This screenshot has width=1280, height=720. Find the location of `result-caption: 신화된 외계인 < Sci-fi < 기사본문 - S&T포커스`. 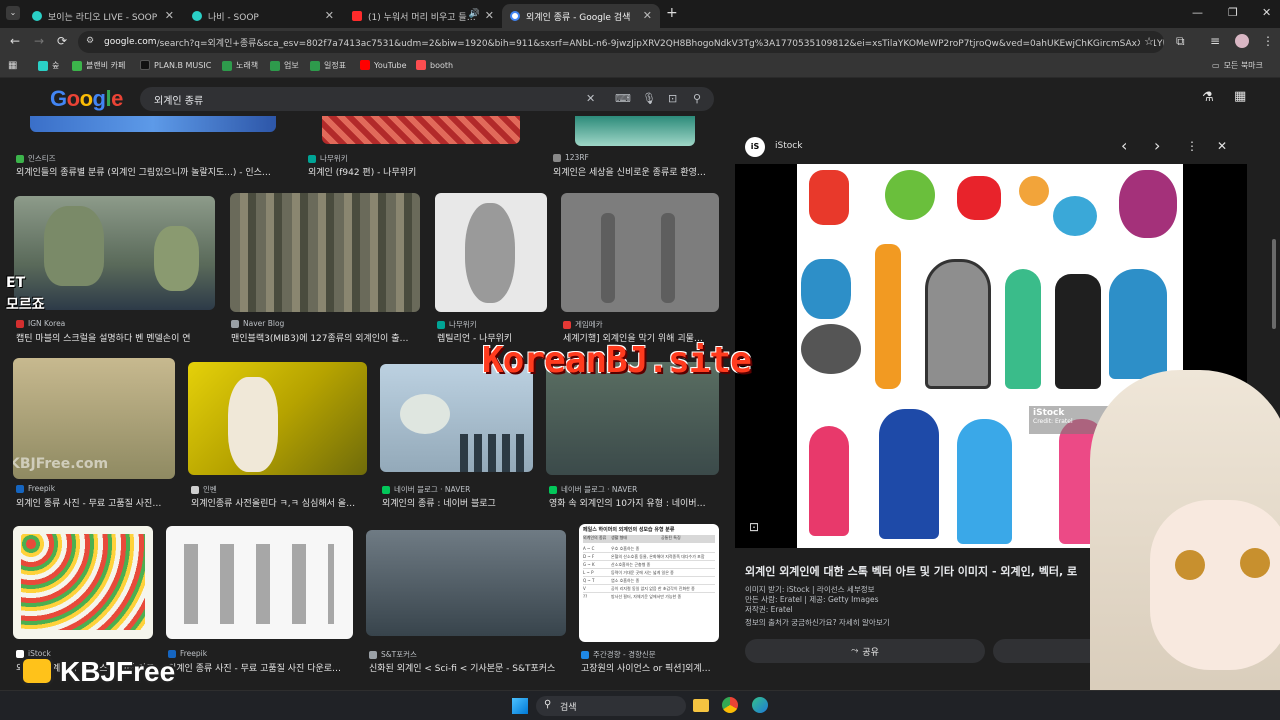

result-caption: 신화된 외계인 < Sci-fi < 기사본문 - S&T포커스 is located at coordinates (469, 667).